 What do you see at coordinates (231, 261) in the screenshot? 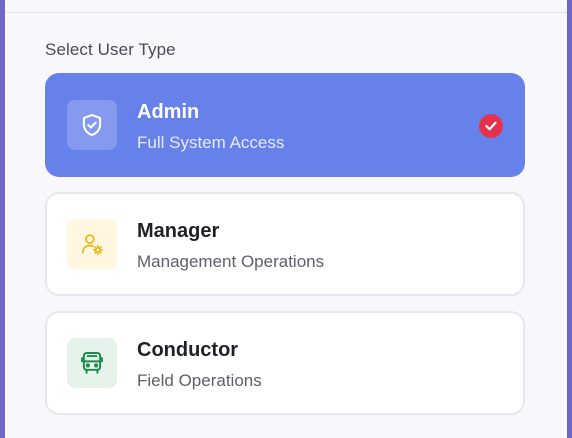
I see `user-type-subtitle: Management Operations` at bounding box center [231, 261].